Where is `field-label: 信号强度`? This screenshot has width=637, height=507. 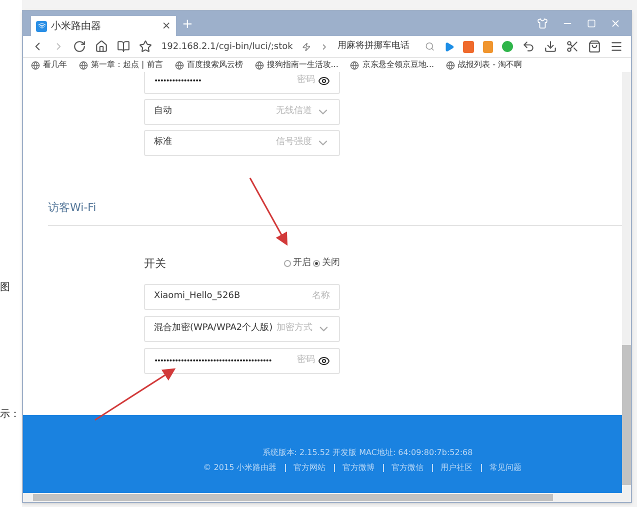
field-label: 信号强度 is located at coordinates (294, 143).